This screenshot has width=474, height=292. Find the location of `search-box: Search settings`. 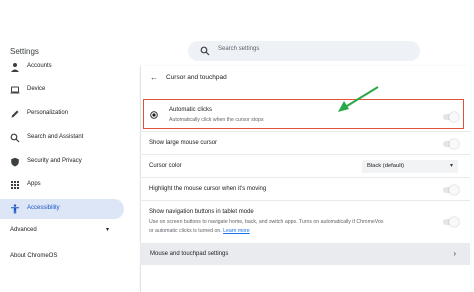

search-box: Search settings is located at coordinates (304, 51).